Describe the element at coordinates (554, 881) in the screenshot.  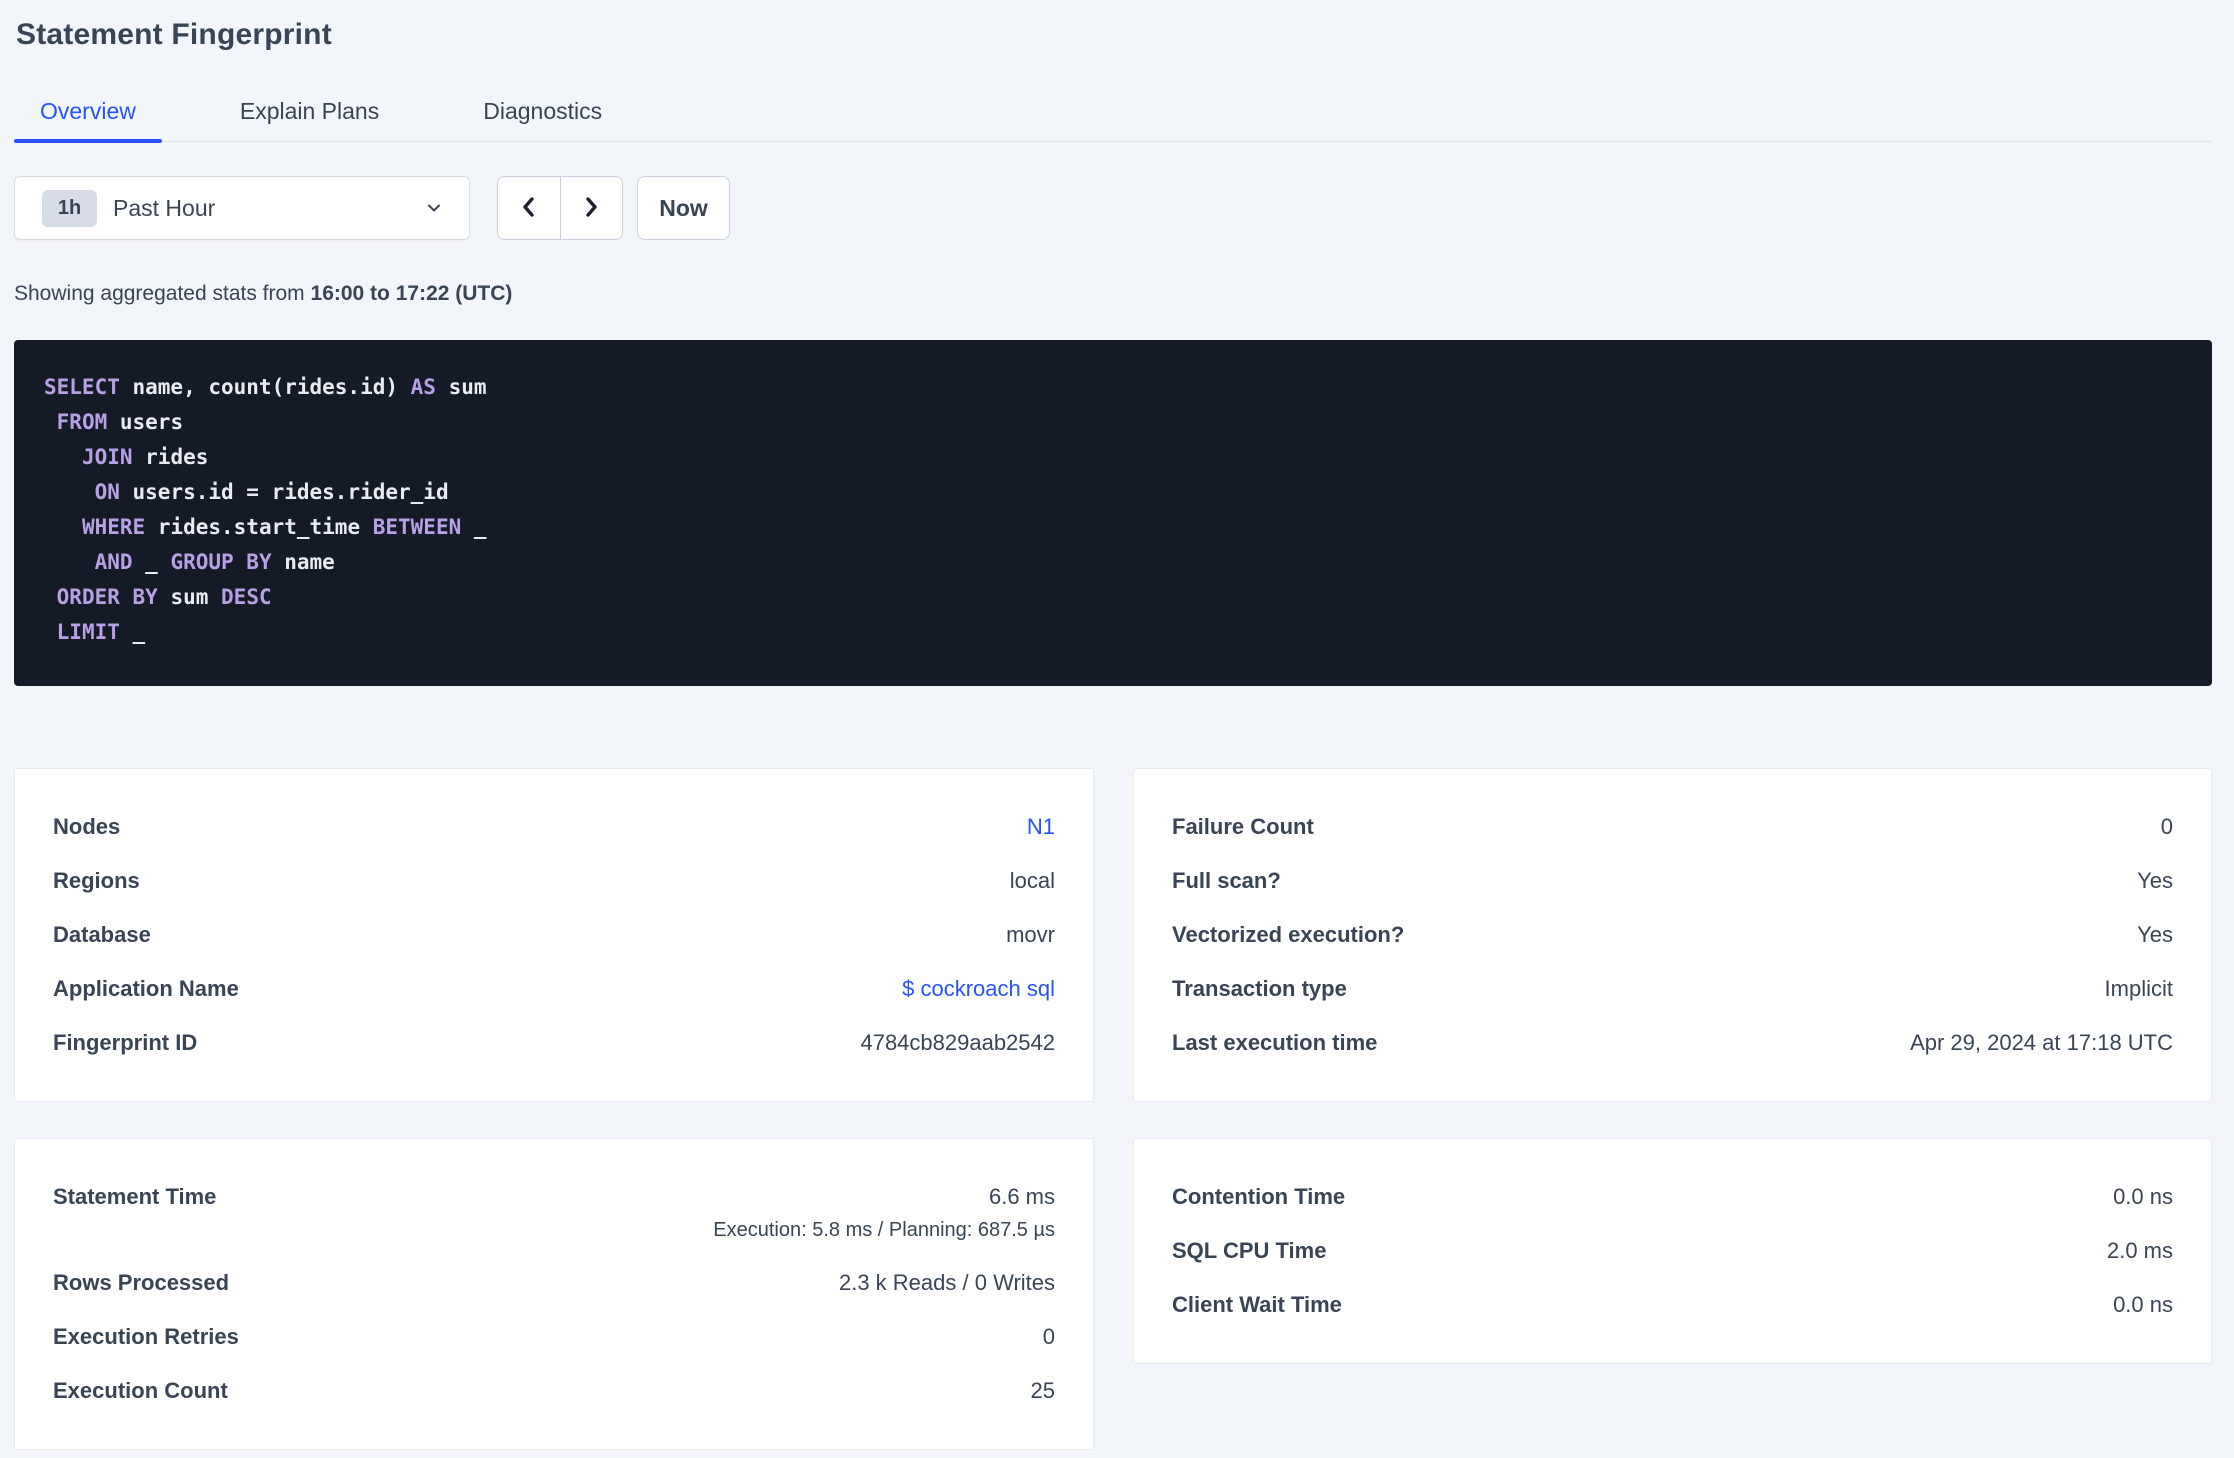
I see `info-row: Regions local` at that location.